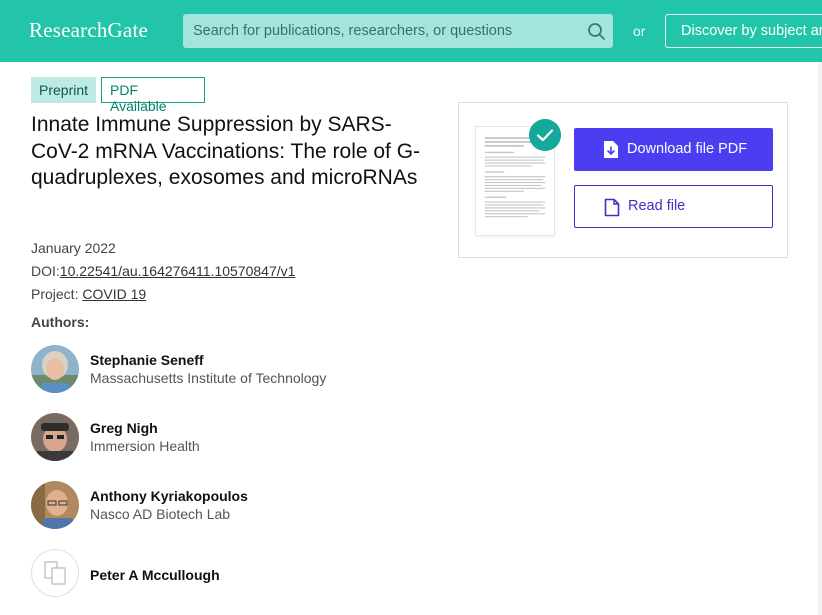 The height and width of the screenshot is (615, 822). What do you see at coordinates (612, 207) in the screenshot?
I see `file-icon` at bounding box center [612, 207].